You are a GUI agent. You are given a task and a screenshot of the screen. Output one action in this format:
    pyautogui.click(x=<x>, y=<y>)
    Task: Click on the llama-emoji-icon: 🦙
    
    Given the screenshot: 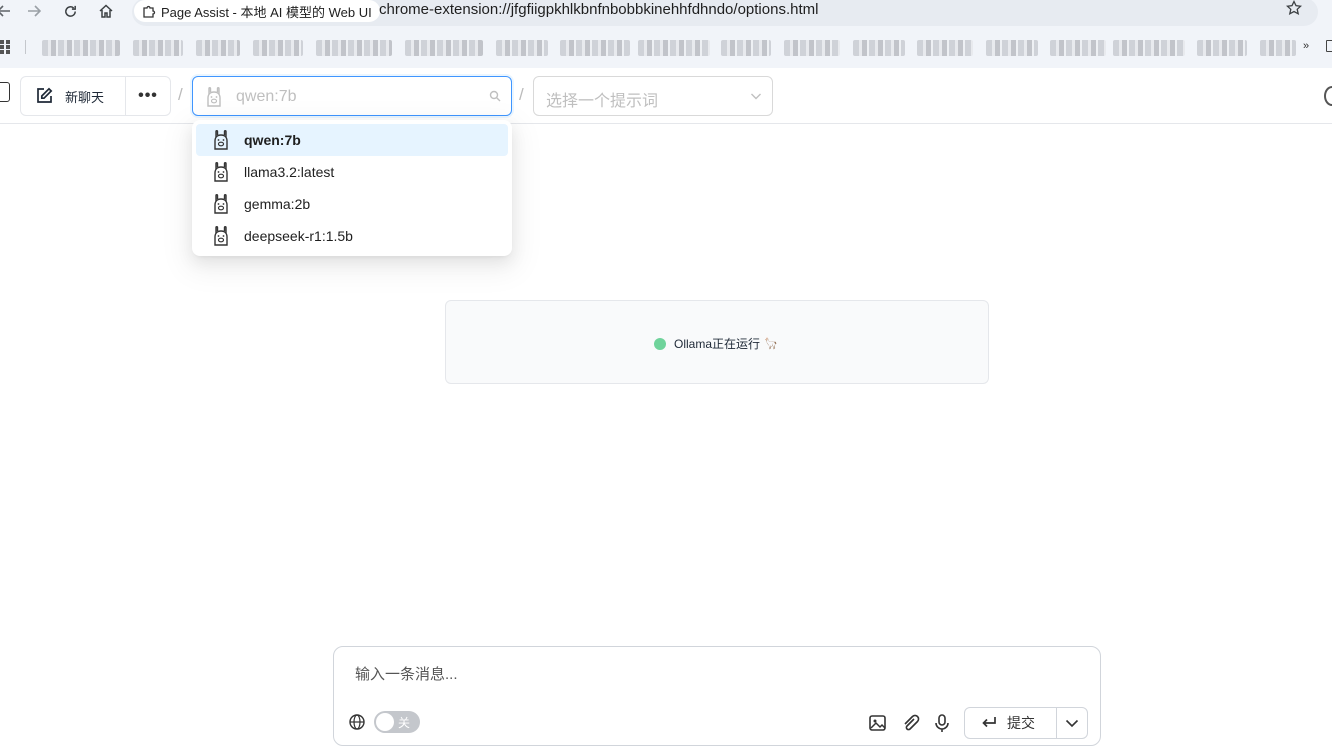 What is the action you would take?
    pyautogui.click(x=771, y=344)
    